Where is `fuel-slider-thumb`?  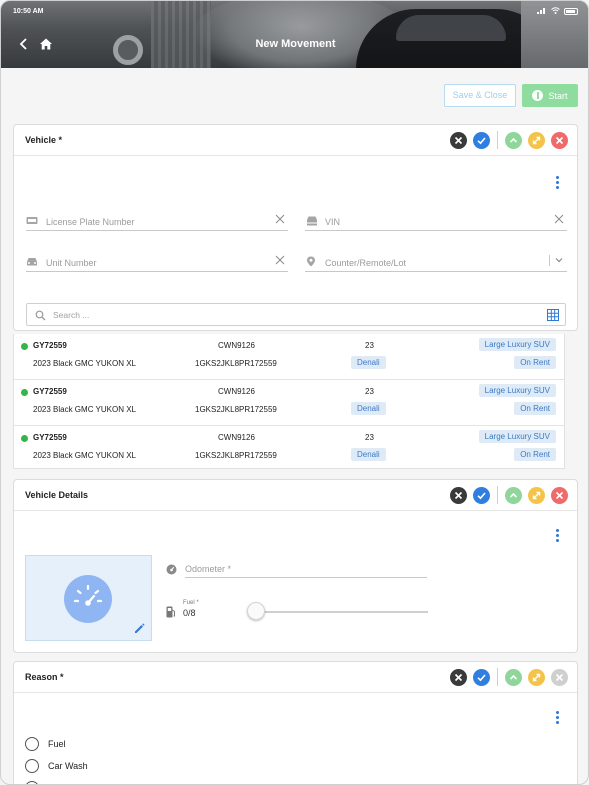
fuel-slider-thumb is located at coordinates (256, 611).